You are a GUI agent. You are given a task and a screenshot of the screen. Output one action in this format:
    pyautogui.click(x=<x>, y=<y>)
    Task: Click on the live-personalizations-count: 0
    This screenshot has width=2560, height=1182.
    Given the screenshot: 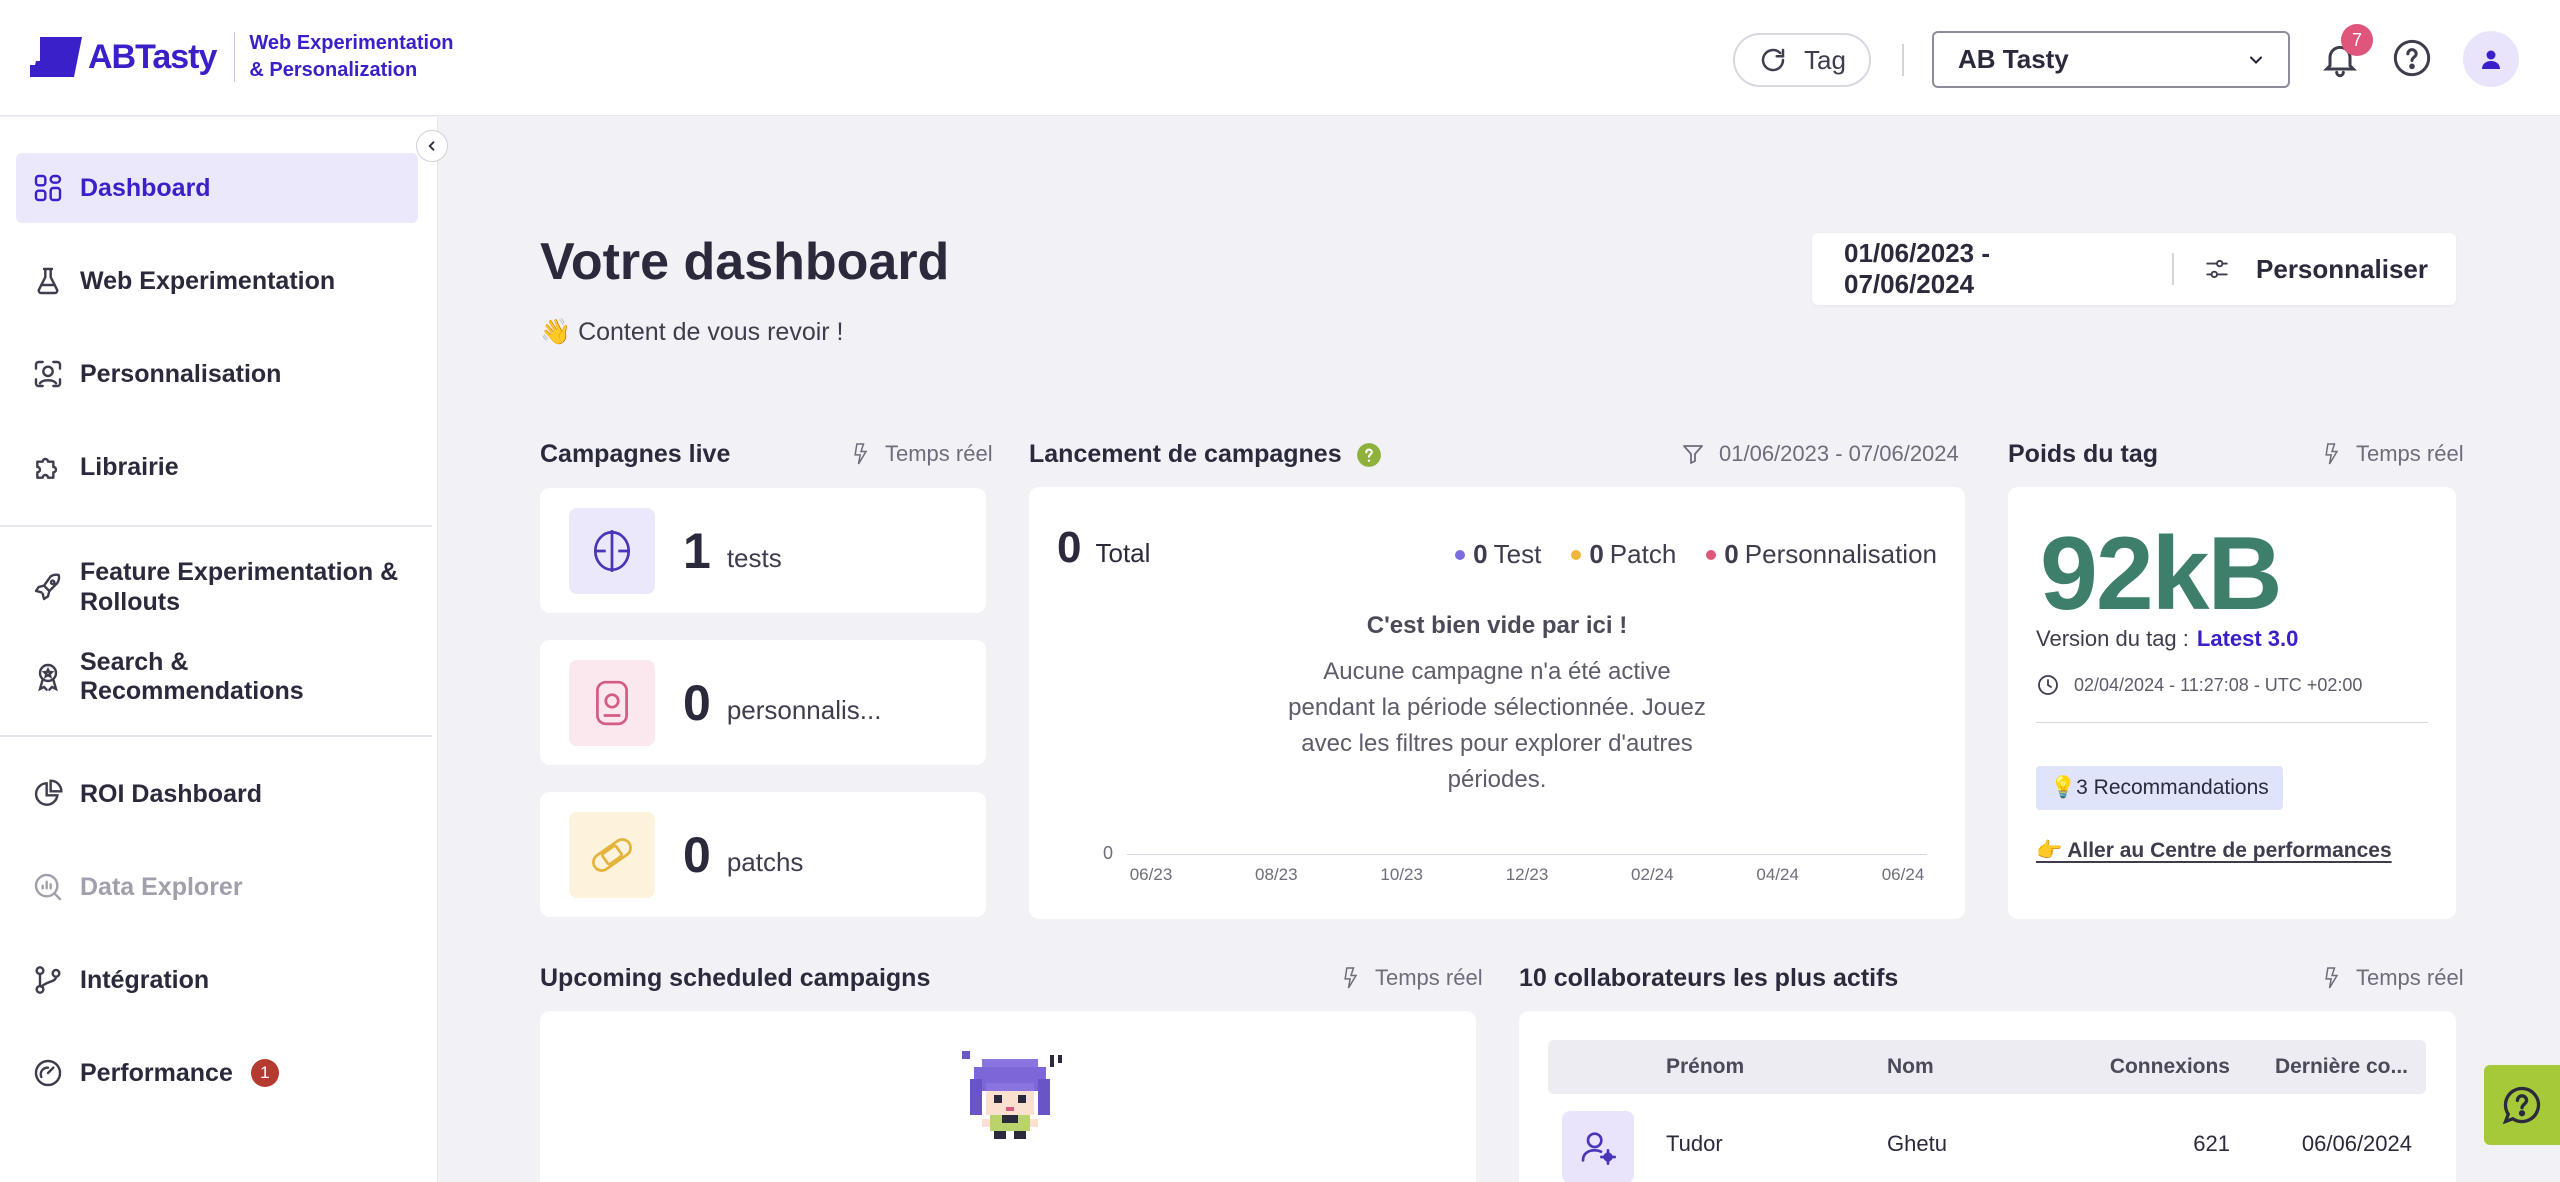 What is the action you would take?
    pyautogui.click(x=697, y=702)
    